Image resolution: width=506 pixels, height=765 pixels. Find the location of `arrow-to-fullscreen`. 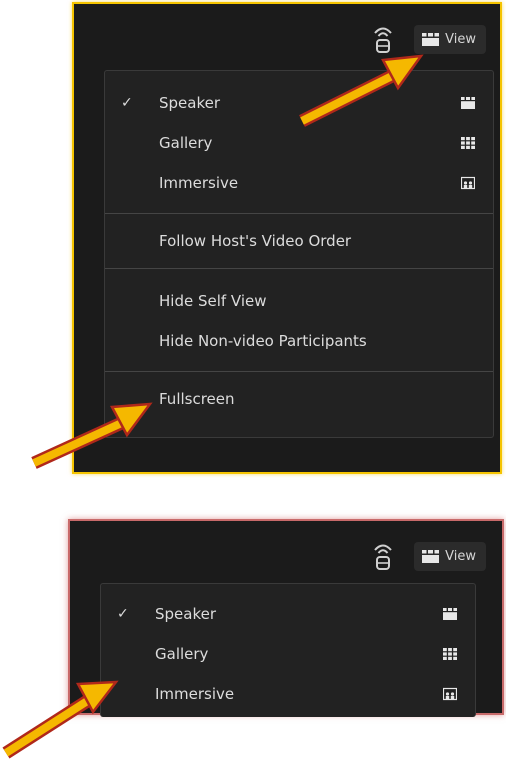

arrow-to-fullscreen is located at coordinates (92, 435).